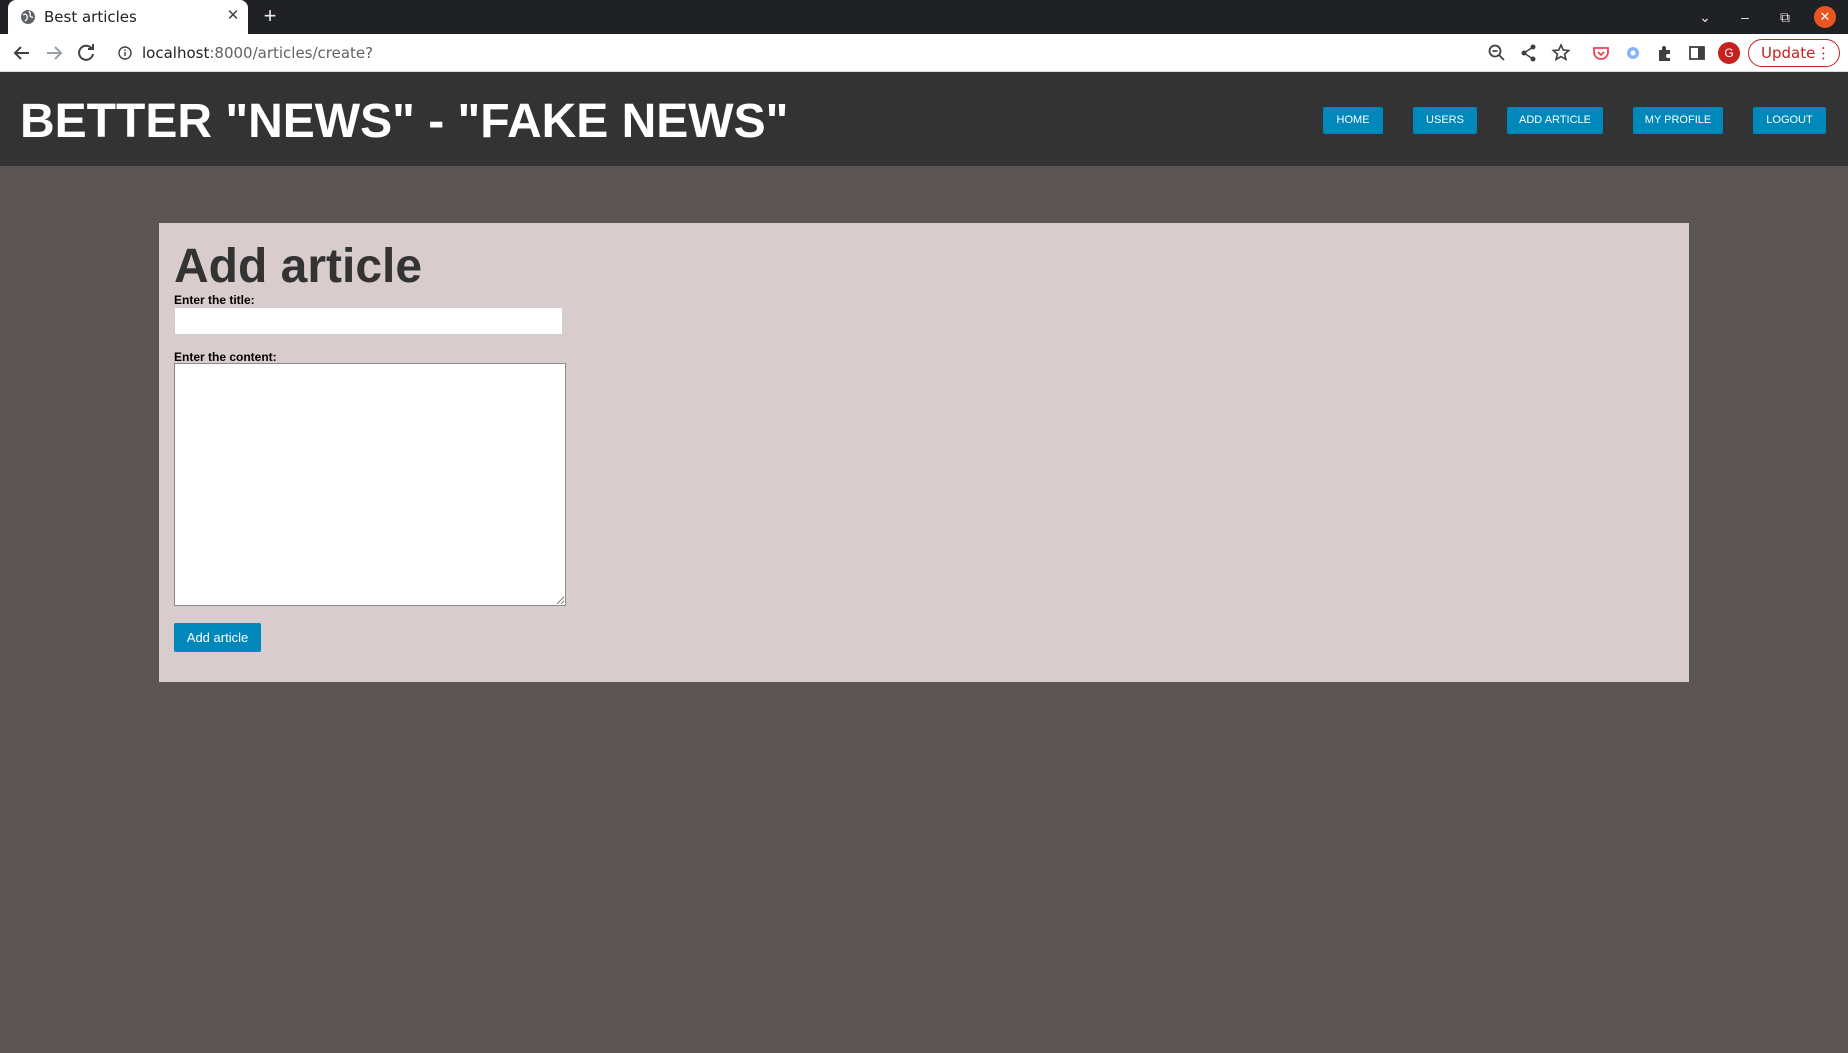 The width and height of the screenshot is (1848, 1053). What do you see at coordinates (368, 321) in the screenshot?
I see `title-input` at bounding box center [368, 321].